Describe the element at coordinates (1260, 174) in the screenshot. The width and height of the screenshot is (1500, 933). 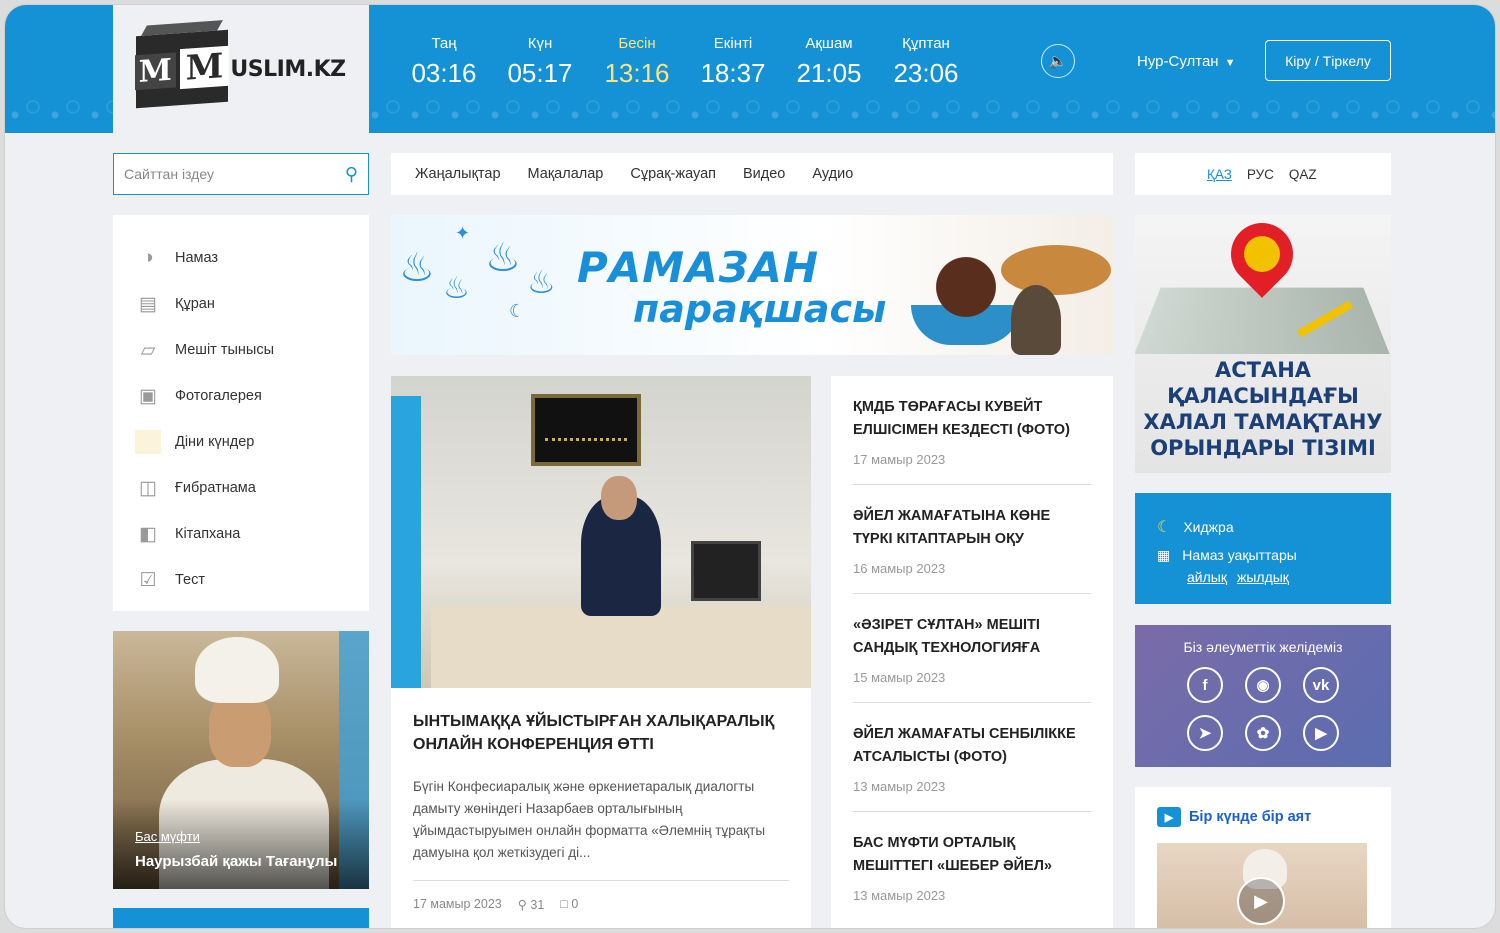
I see `lang-rus: РУС` at that location.